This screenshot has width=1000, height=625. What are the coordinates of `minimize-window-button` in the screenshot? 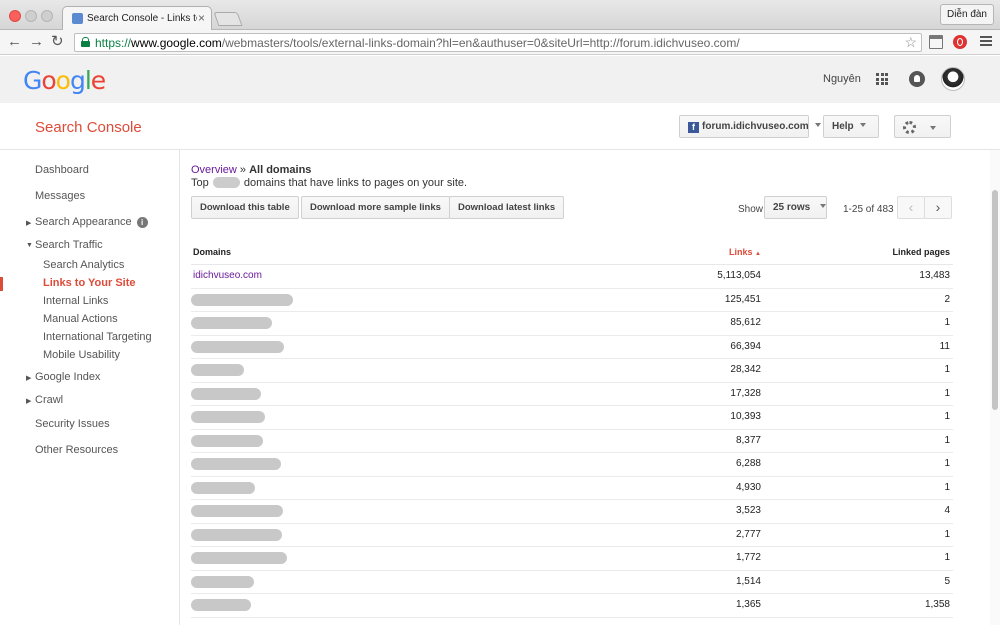 It's located at (31, 16).